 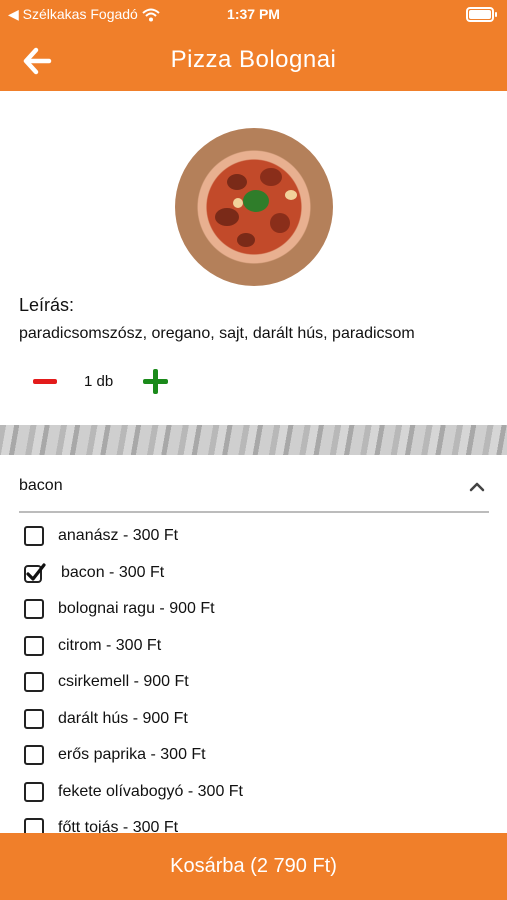 I want to click on battery-icon, so click(x=481, y=14).